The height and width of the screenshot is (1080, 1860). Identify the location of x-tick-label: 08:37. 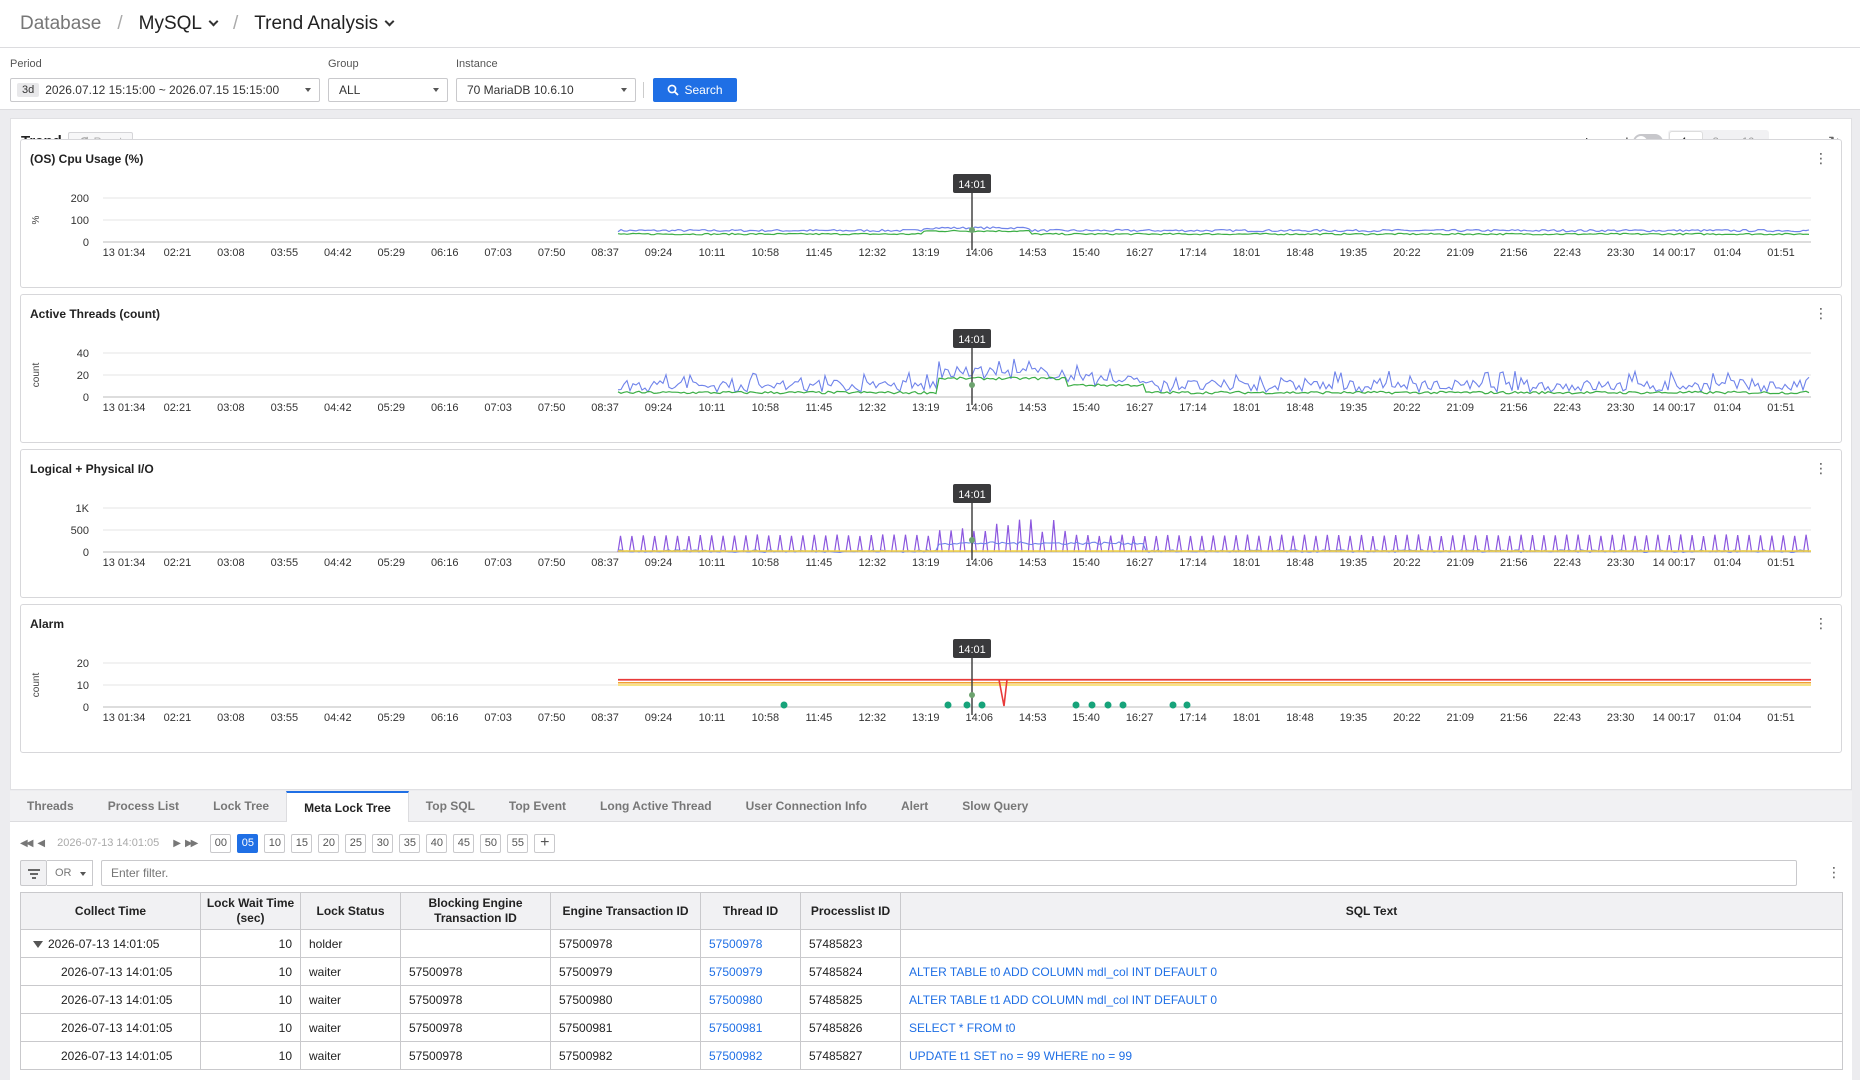
(605, 718).